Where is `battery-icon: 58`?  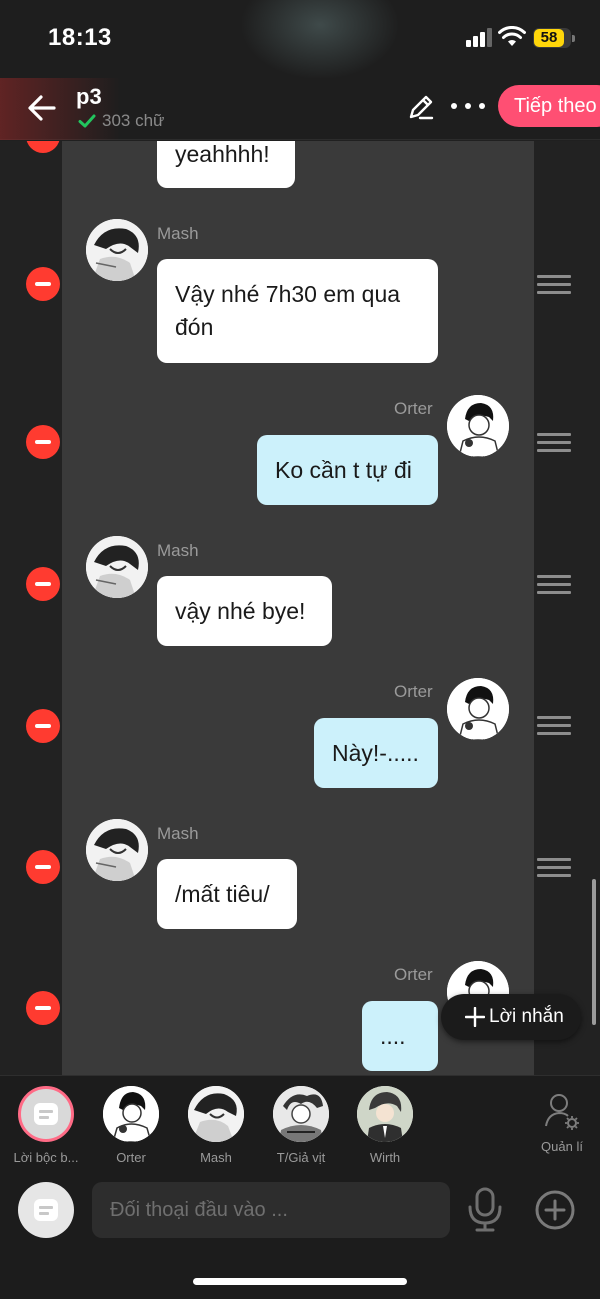
battery-icon: 58 is located at coordinates (554, 38).